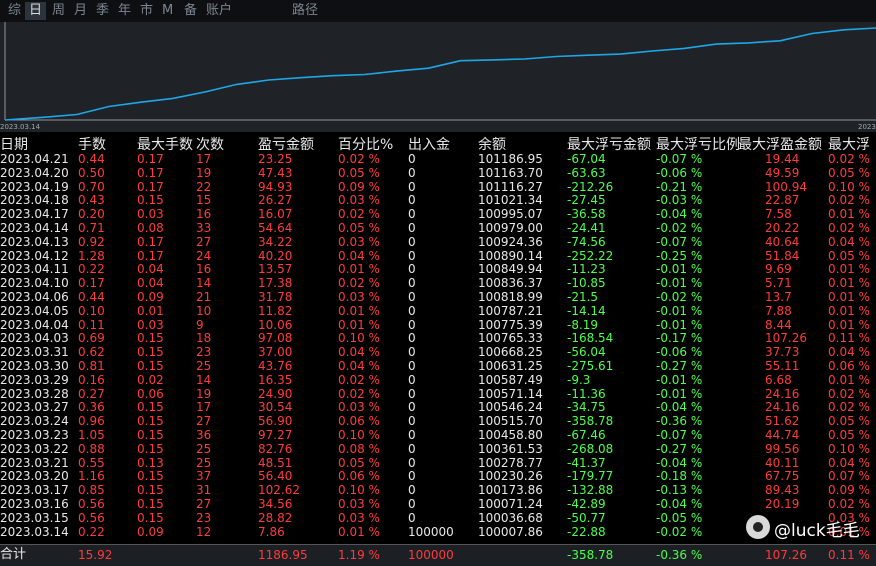 The height and width of the screenshot is (566, 876). What do you see at coordinates (510, 504) in the screenshot?
I see `table-cell: 100071.24` at bounding box center [510, 504].